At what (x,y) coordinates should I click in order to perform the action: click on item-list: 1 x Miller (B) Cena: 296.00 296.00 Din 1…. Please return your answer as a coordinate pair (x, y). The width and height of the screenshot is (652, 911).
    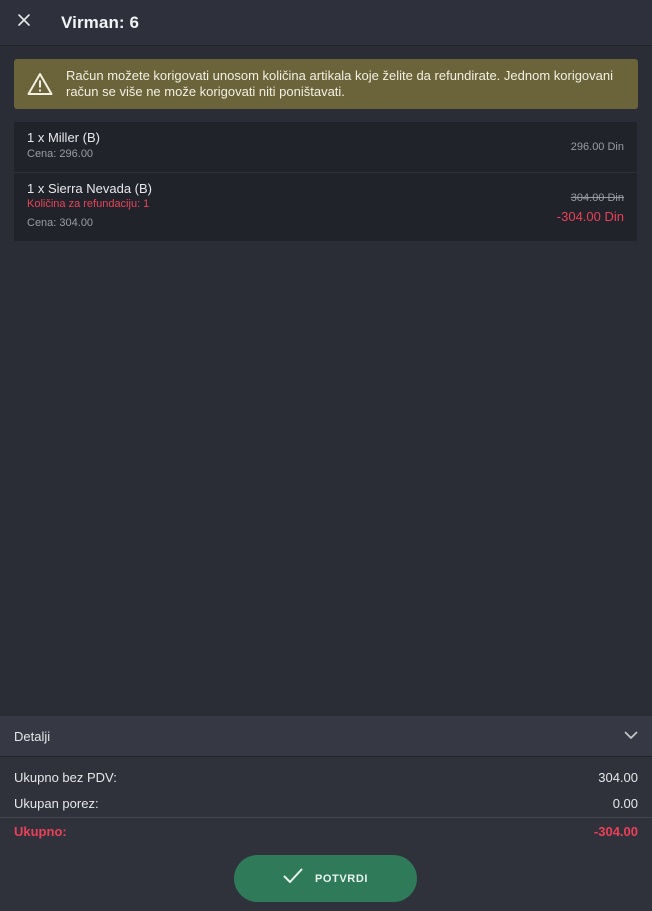
    Looking at the image, I should click on (325, 181).